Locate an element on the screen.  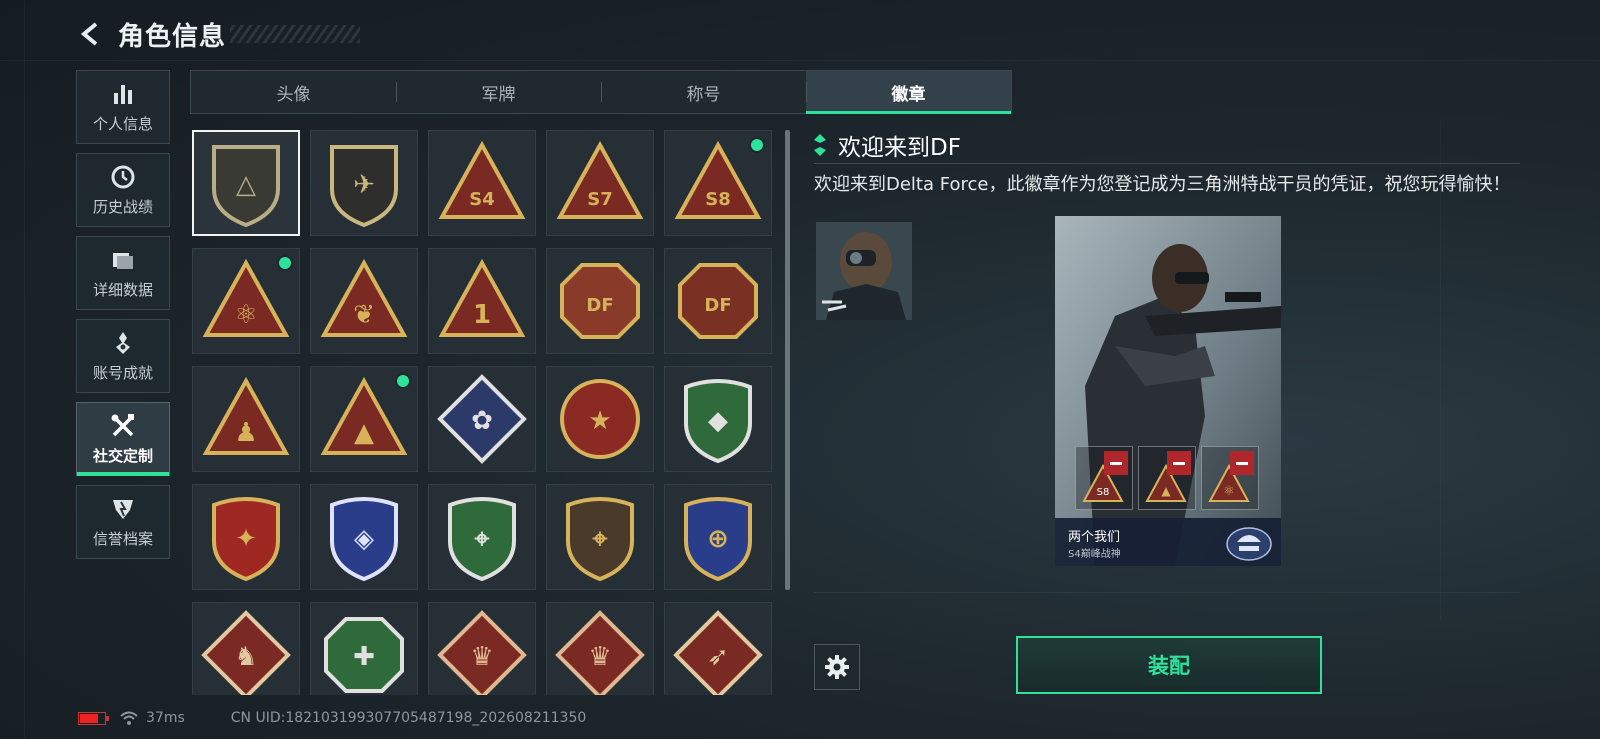
badge-item-number-one: 1 is located at coordinates (482, 301).